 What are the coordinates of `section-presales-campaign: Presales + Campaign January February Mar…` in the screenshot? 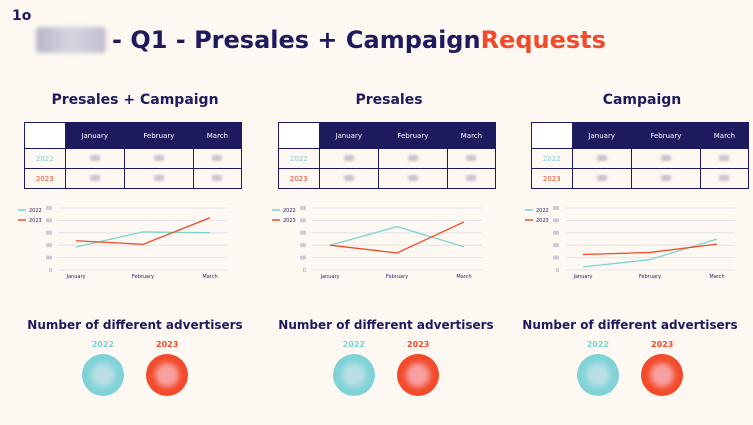 It's located at (135, 139).